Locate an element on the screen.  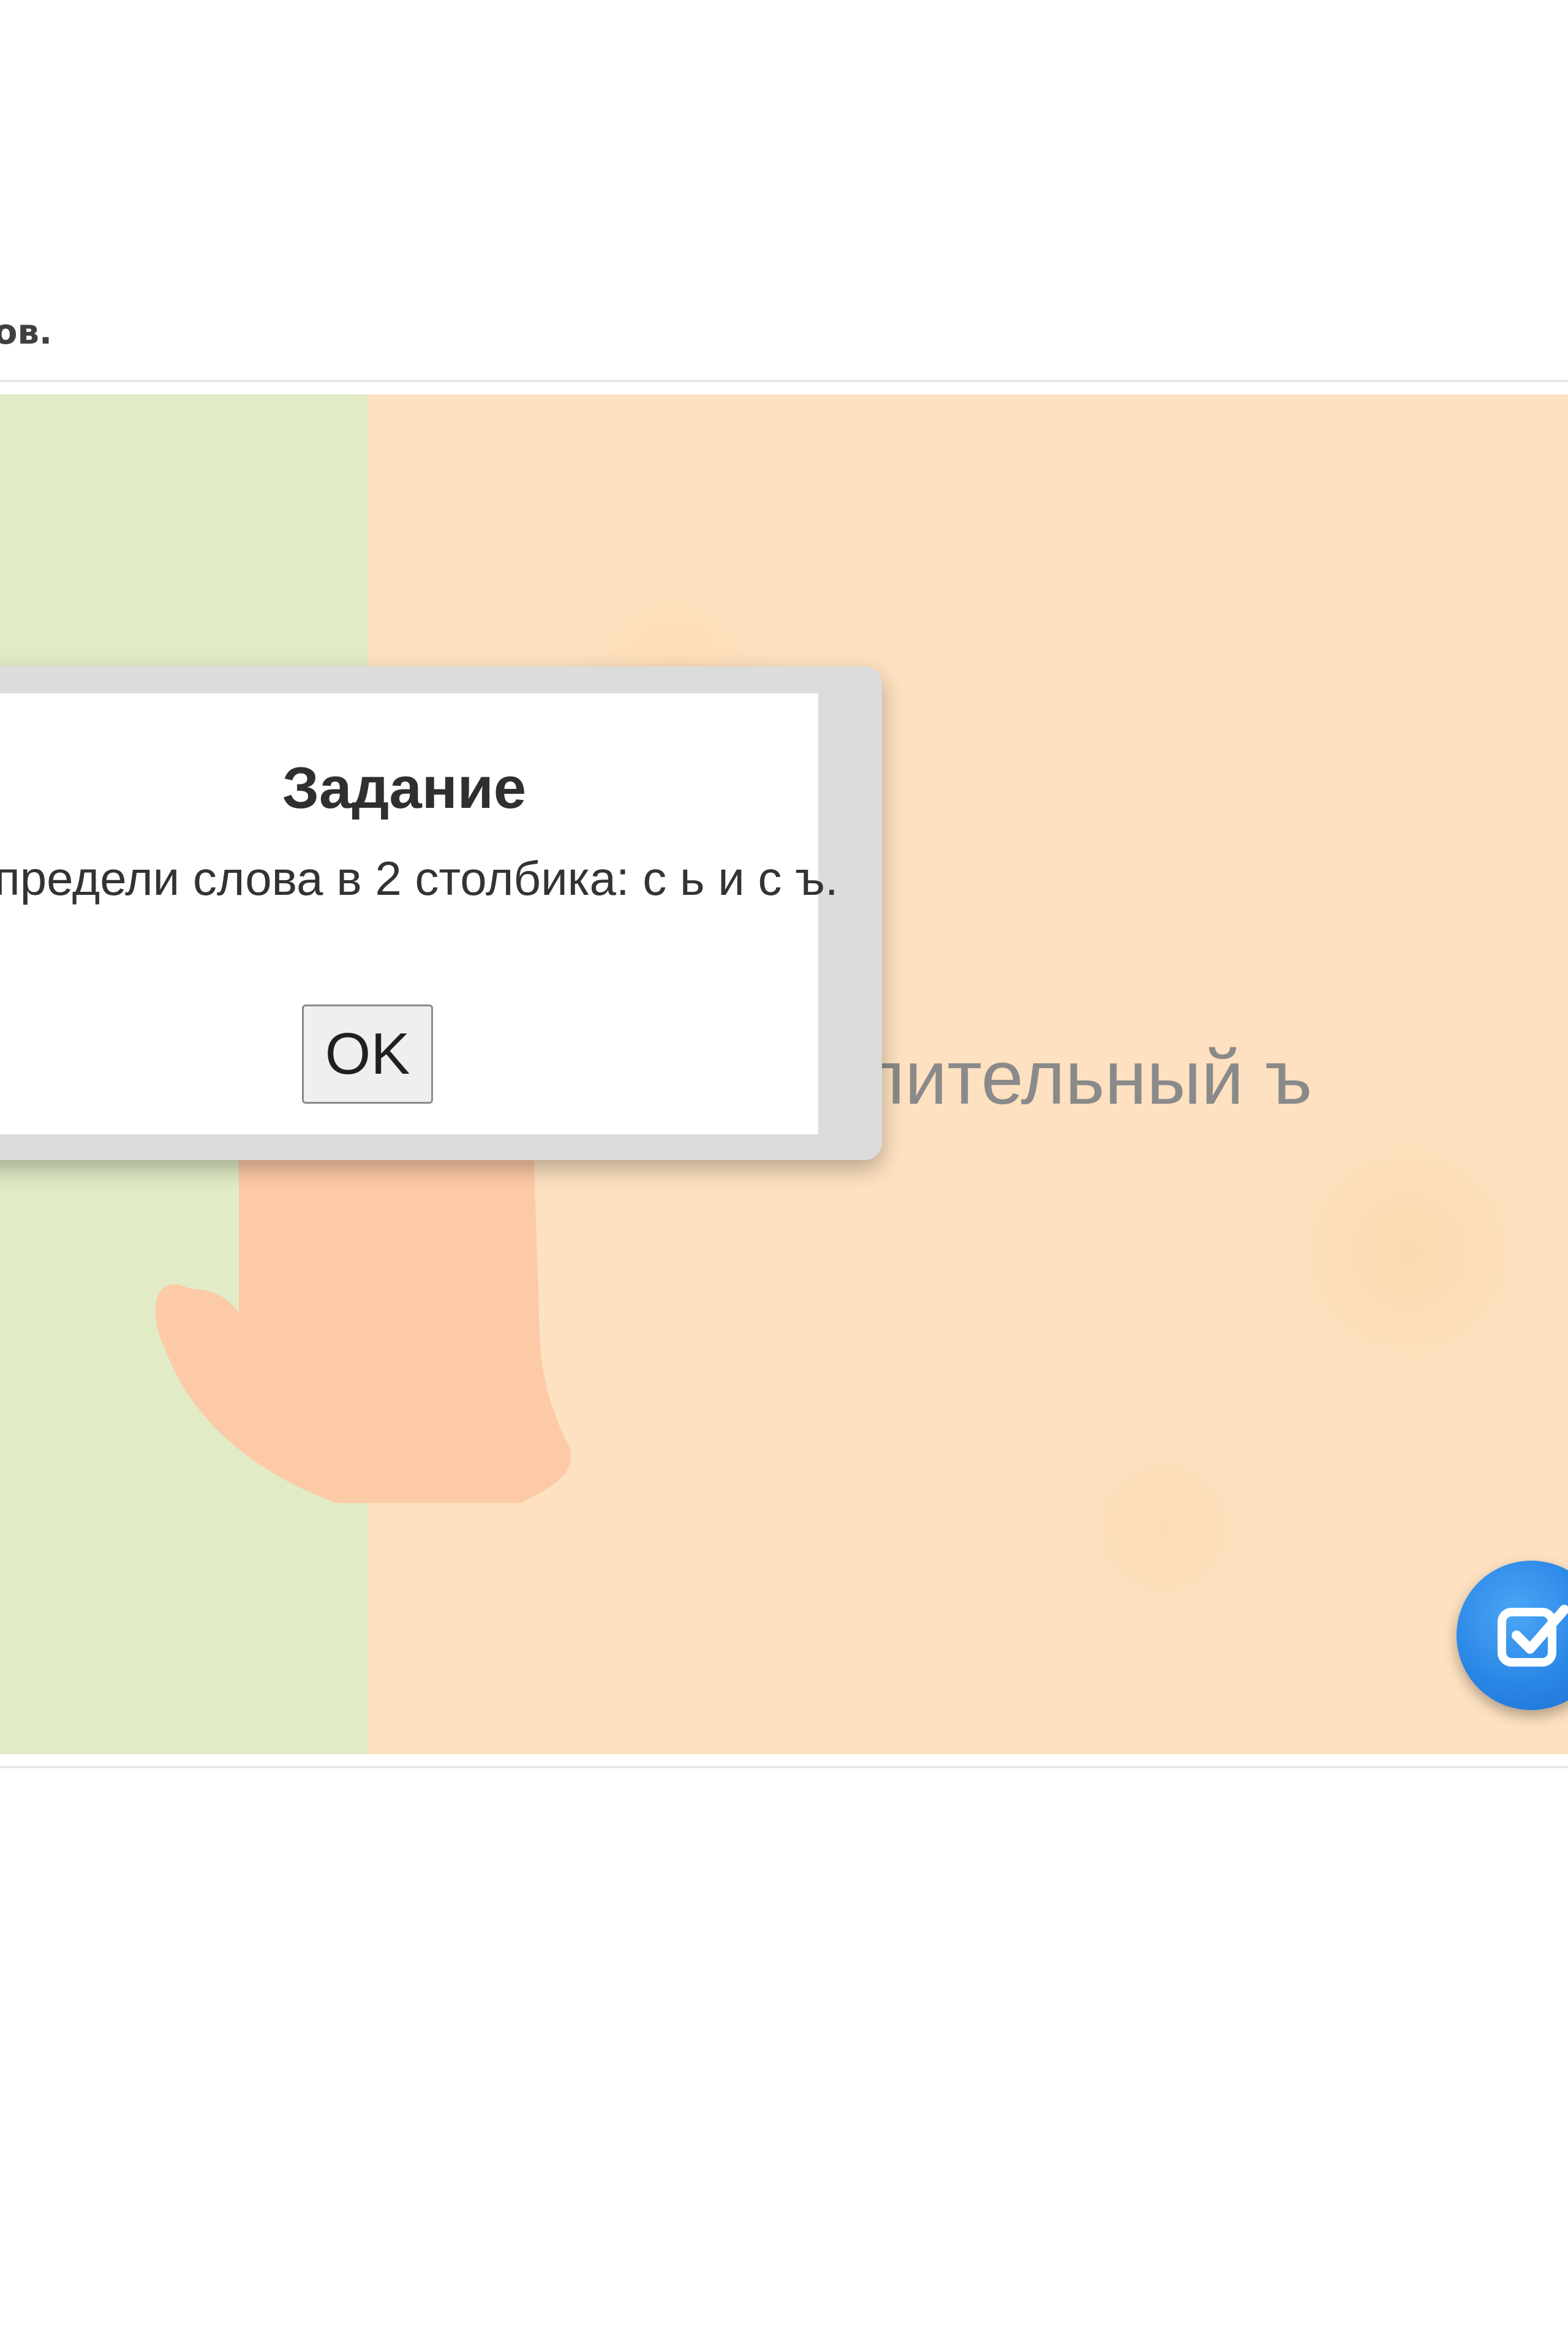
hand-icon is located at coordinates (363, 1316).